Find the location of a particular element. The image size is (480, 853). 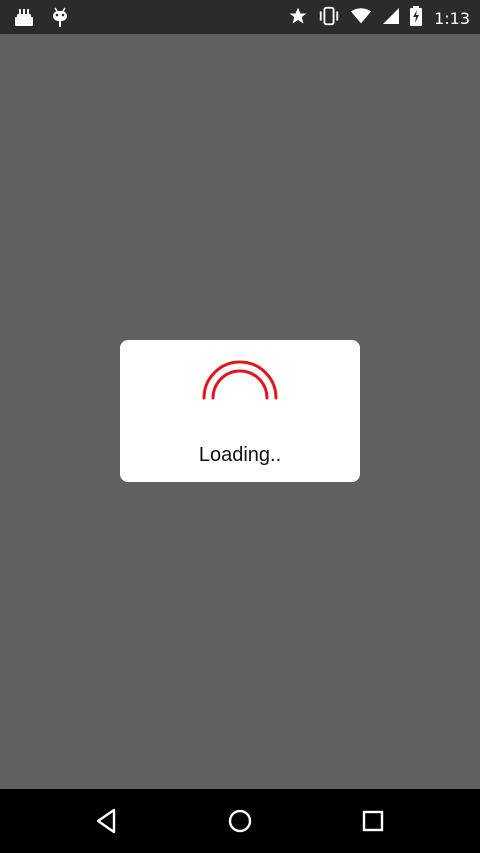

vibrate-icon is located at coordinates (329, 18).